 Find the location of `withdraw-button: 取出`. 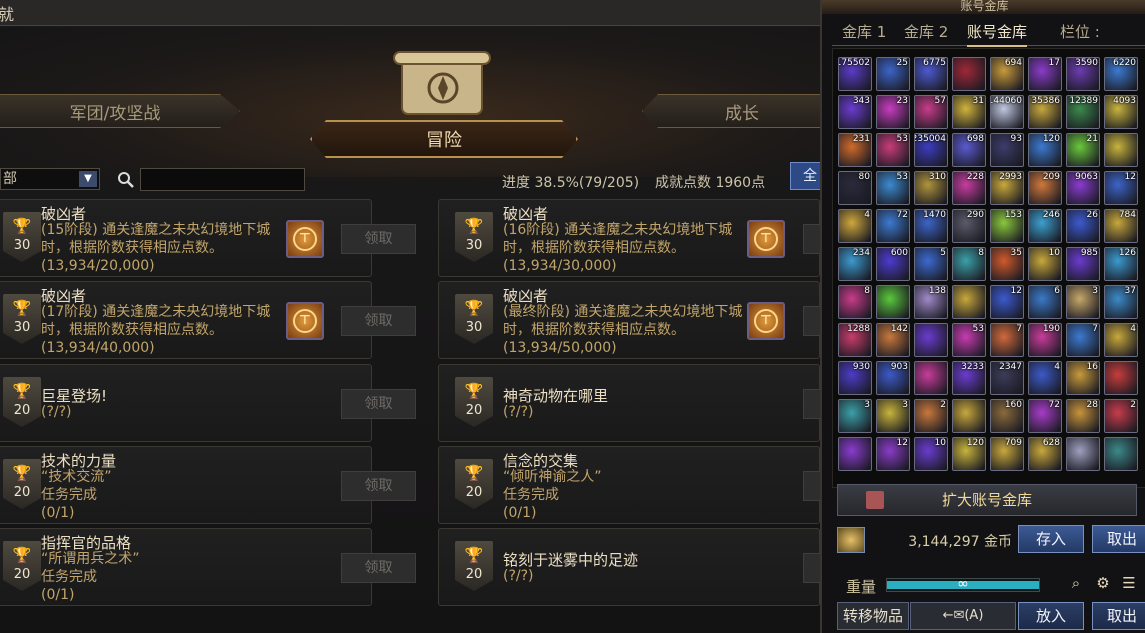

withdraw-button: 取出 is located at coordinates (1118, 539).